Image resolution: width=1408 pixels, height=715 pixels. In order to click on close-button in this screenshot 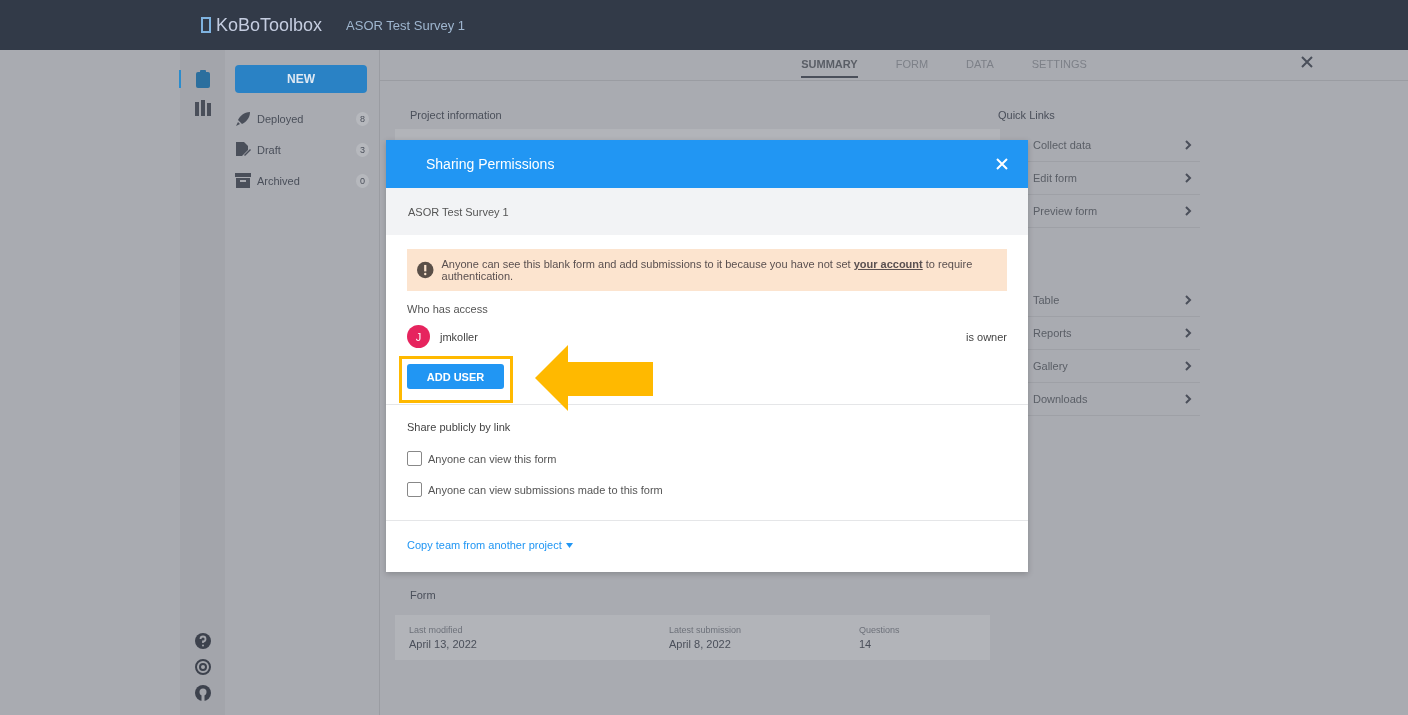, I will do `click(1002, 164)`.